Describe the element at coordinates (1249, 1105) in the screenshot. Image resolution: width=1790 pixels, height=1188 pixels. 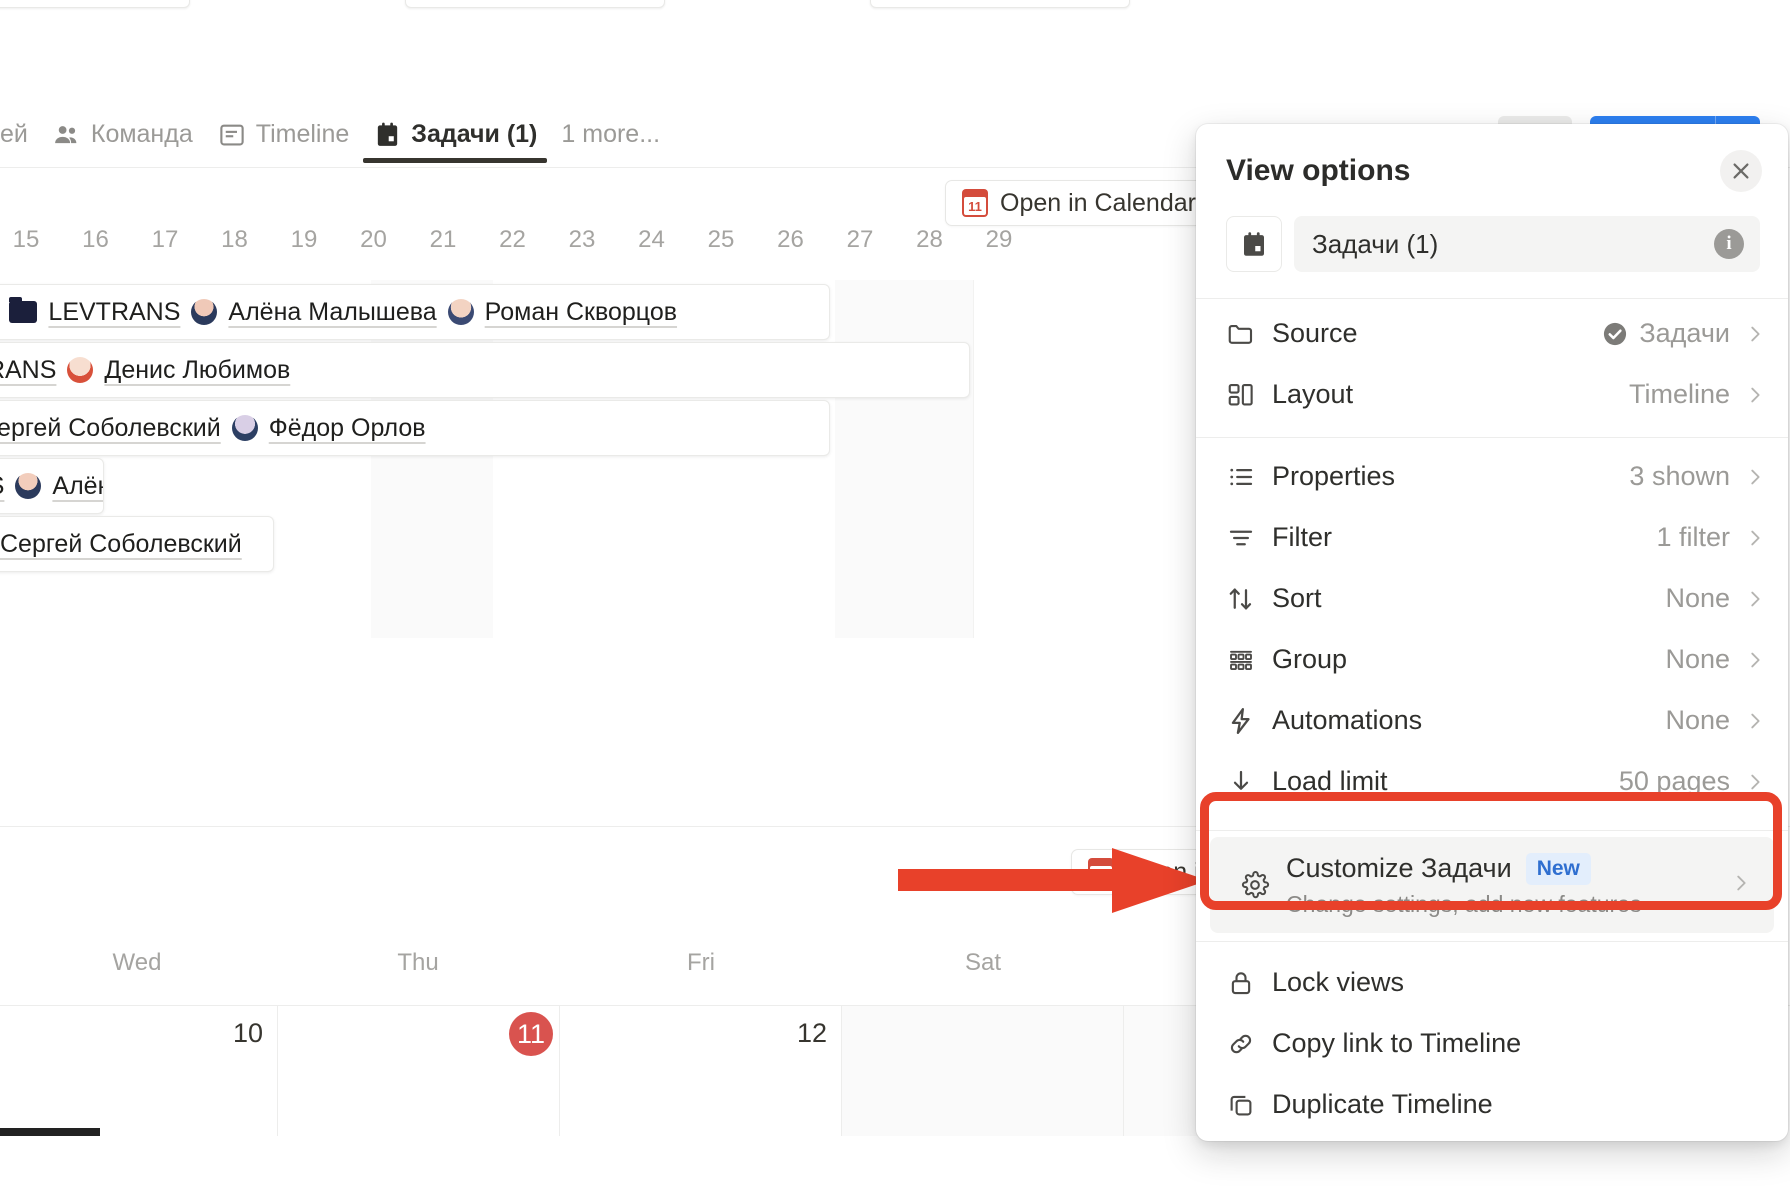
I see `duplicate-icon` at that location.